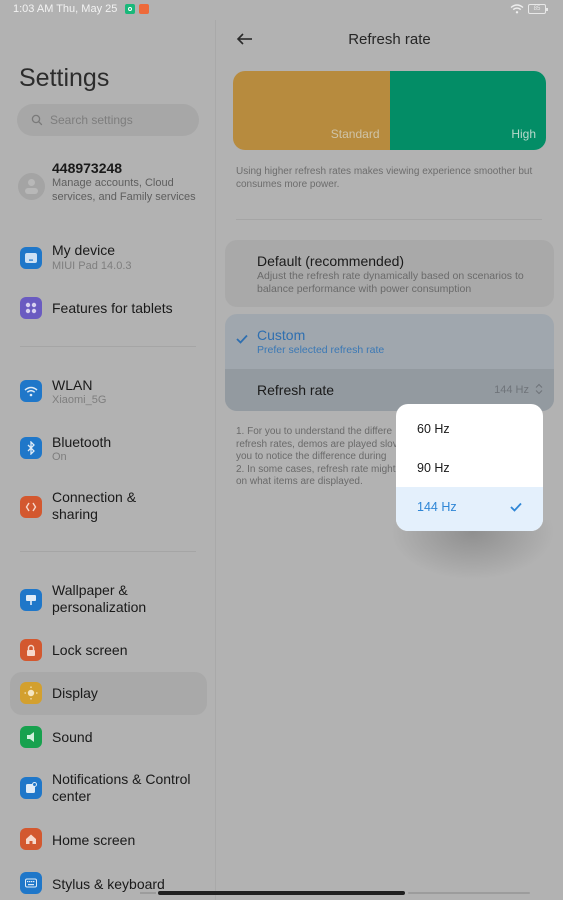 The image size is (563, 900). Describe the element at coordinates (72, 385) in the screenshot. I see `sidebar-item-label: WLAN` at that location.